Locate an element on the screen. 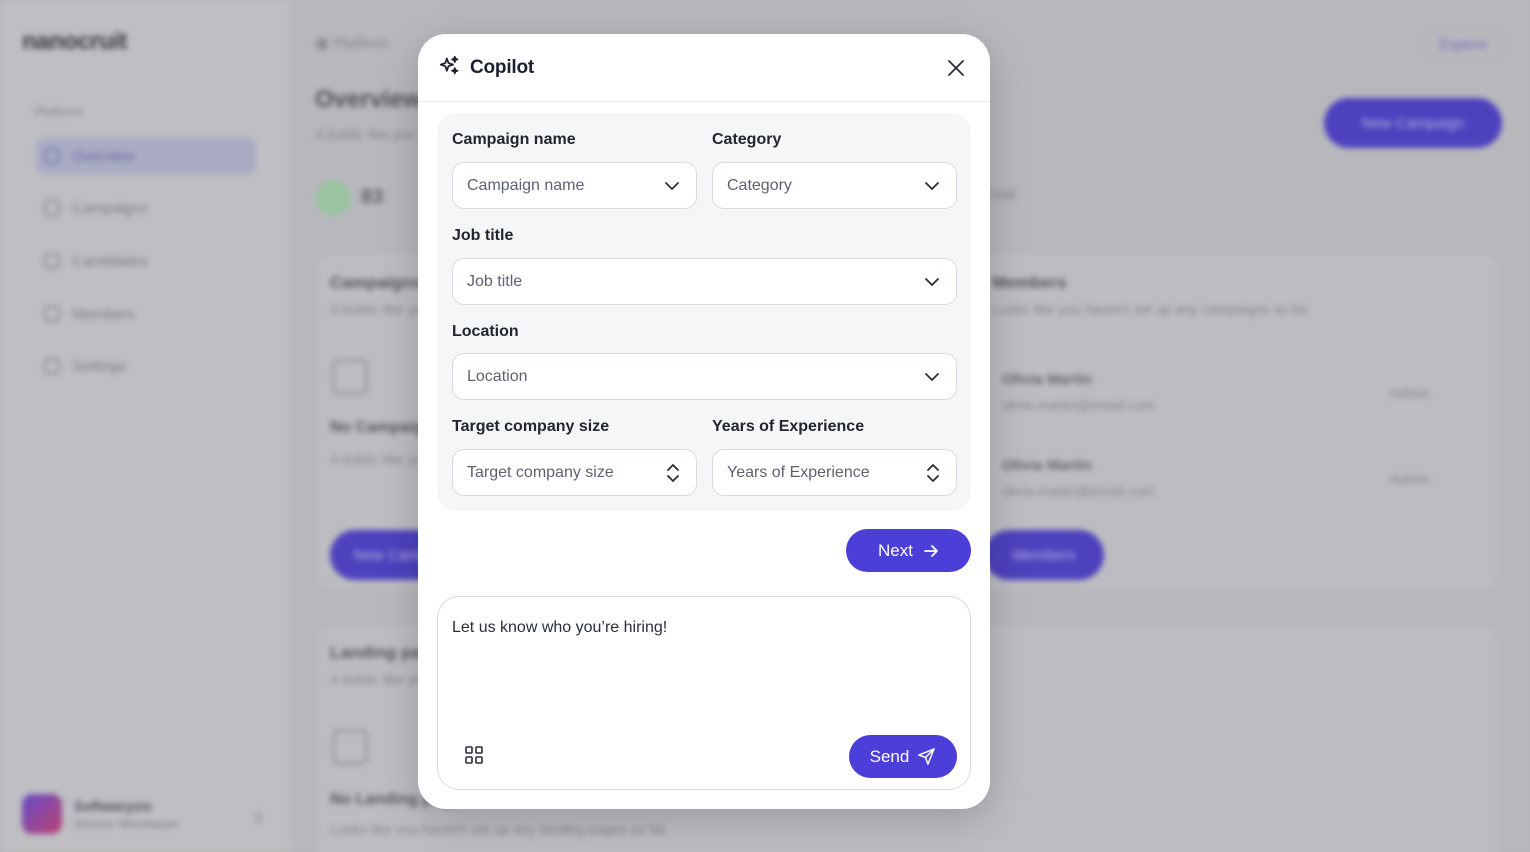 The width and height of the screenshot is (1530, 852). chat-input: Let us know who you’re hiring! is located at coordinates (559, 628).